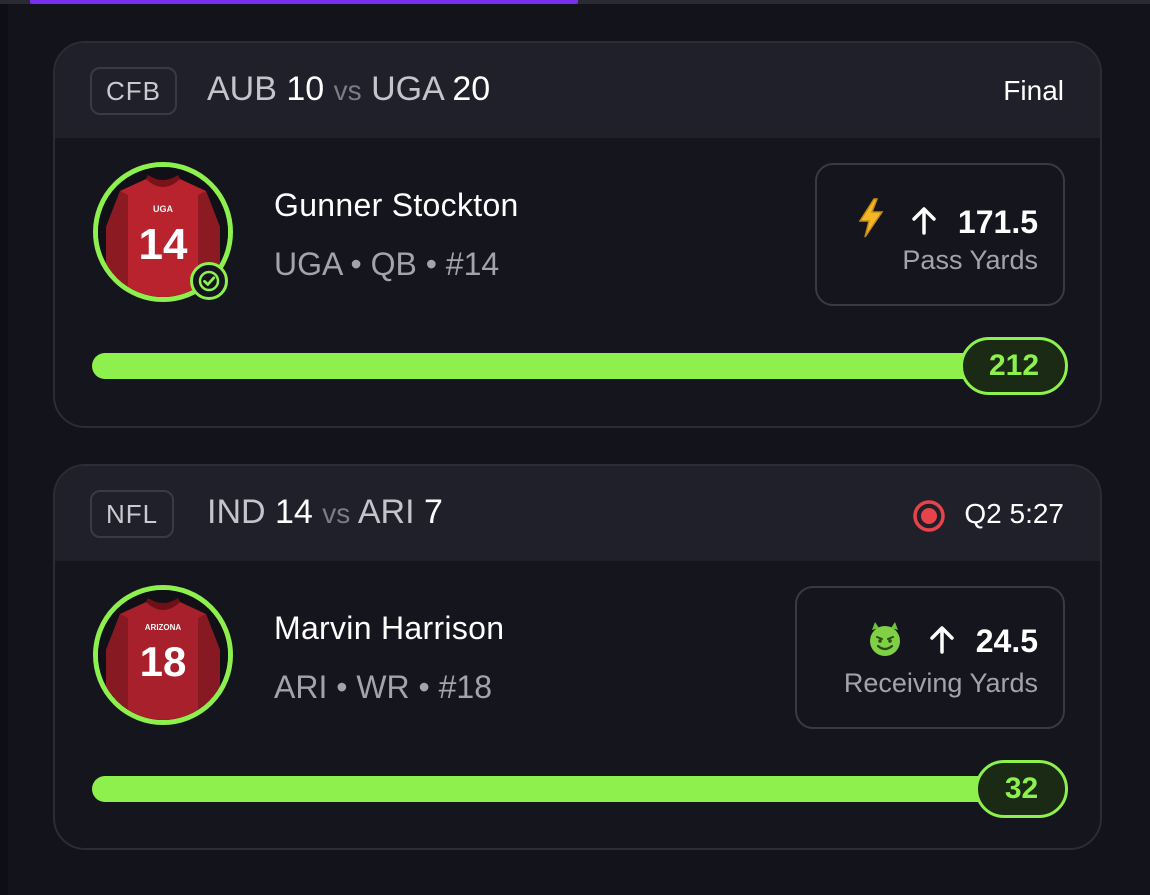 The height and width of the screenshot is (895, 1150). Describe the element at coordinates (885, 643) in the screenshot. I see `devil-face-icon` at that location.